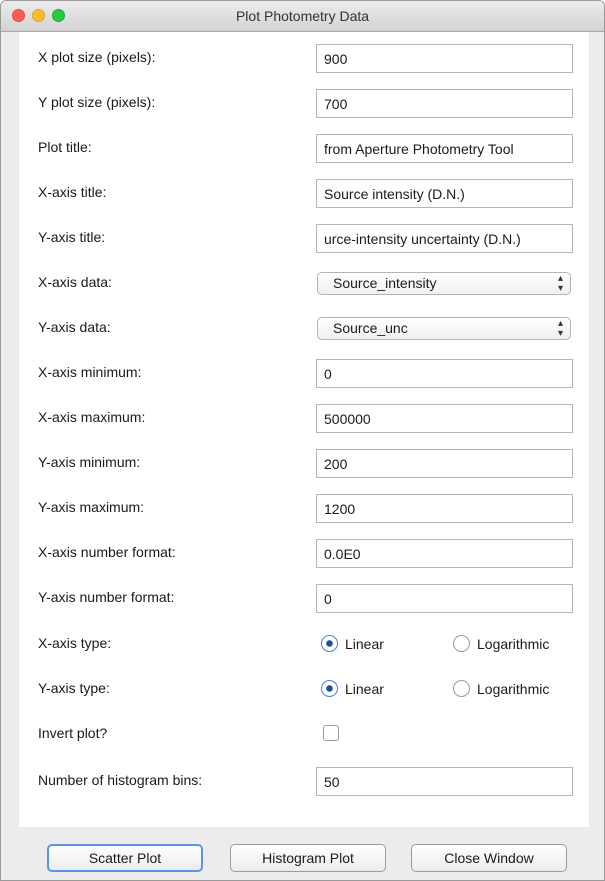  Describe the element at coordinates (444, 598) in the screenshot. I see `y-axis-number-format-input` at that location.